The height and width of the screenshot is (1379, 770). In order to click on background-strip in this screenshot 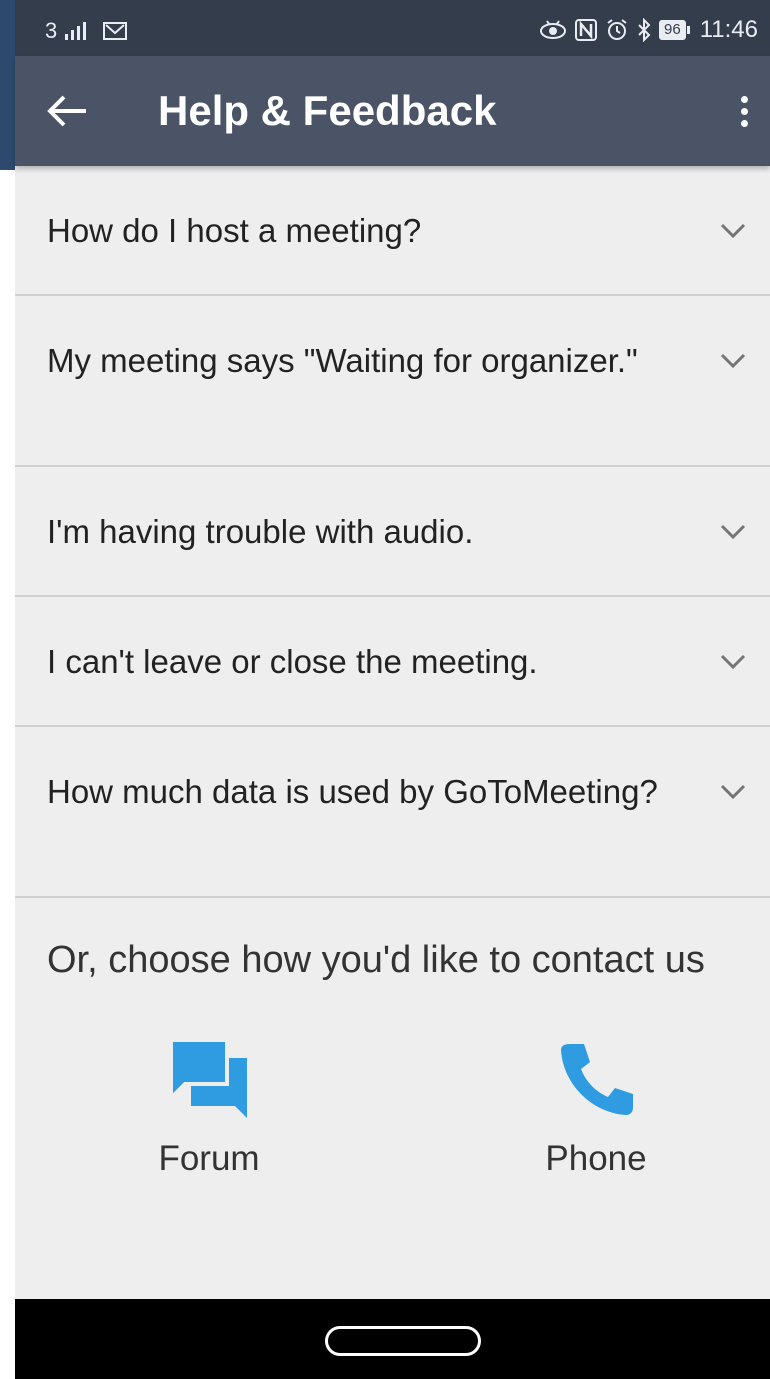, I will do `click(7, 85)`.